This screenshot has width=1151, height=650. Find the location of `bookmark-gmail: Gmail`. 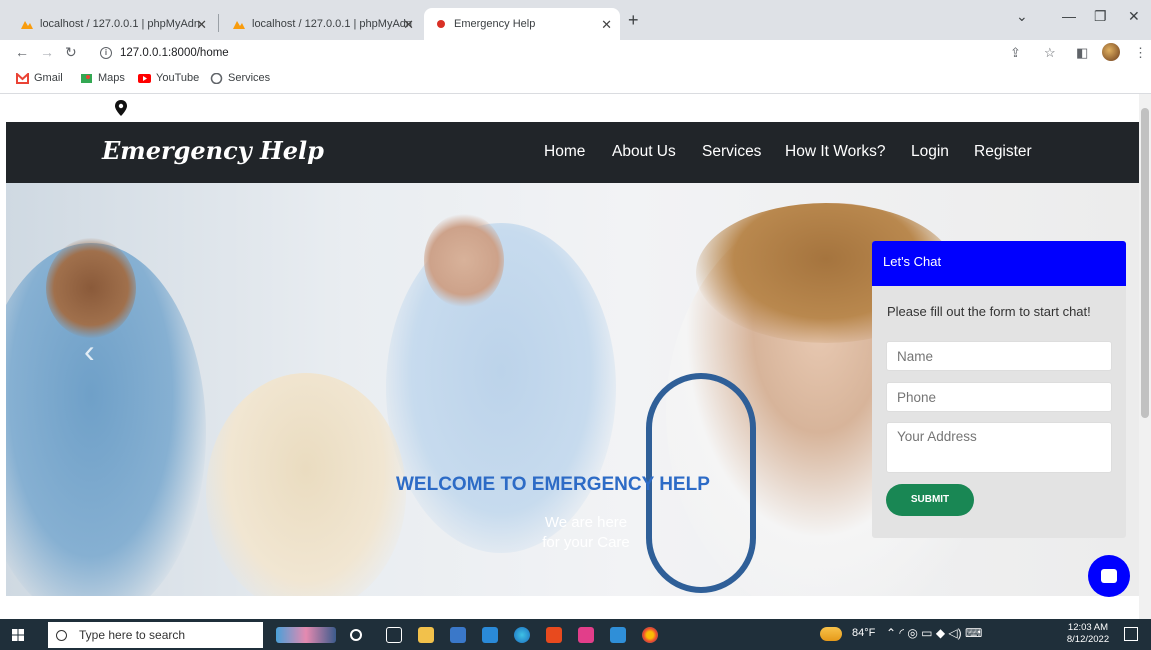

bookmark-gmail: Gmail is located at coordinates (39, 78).